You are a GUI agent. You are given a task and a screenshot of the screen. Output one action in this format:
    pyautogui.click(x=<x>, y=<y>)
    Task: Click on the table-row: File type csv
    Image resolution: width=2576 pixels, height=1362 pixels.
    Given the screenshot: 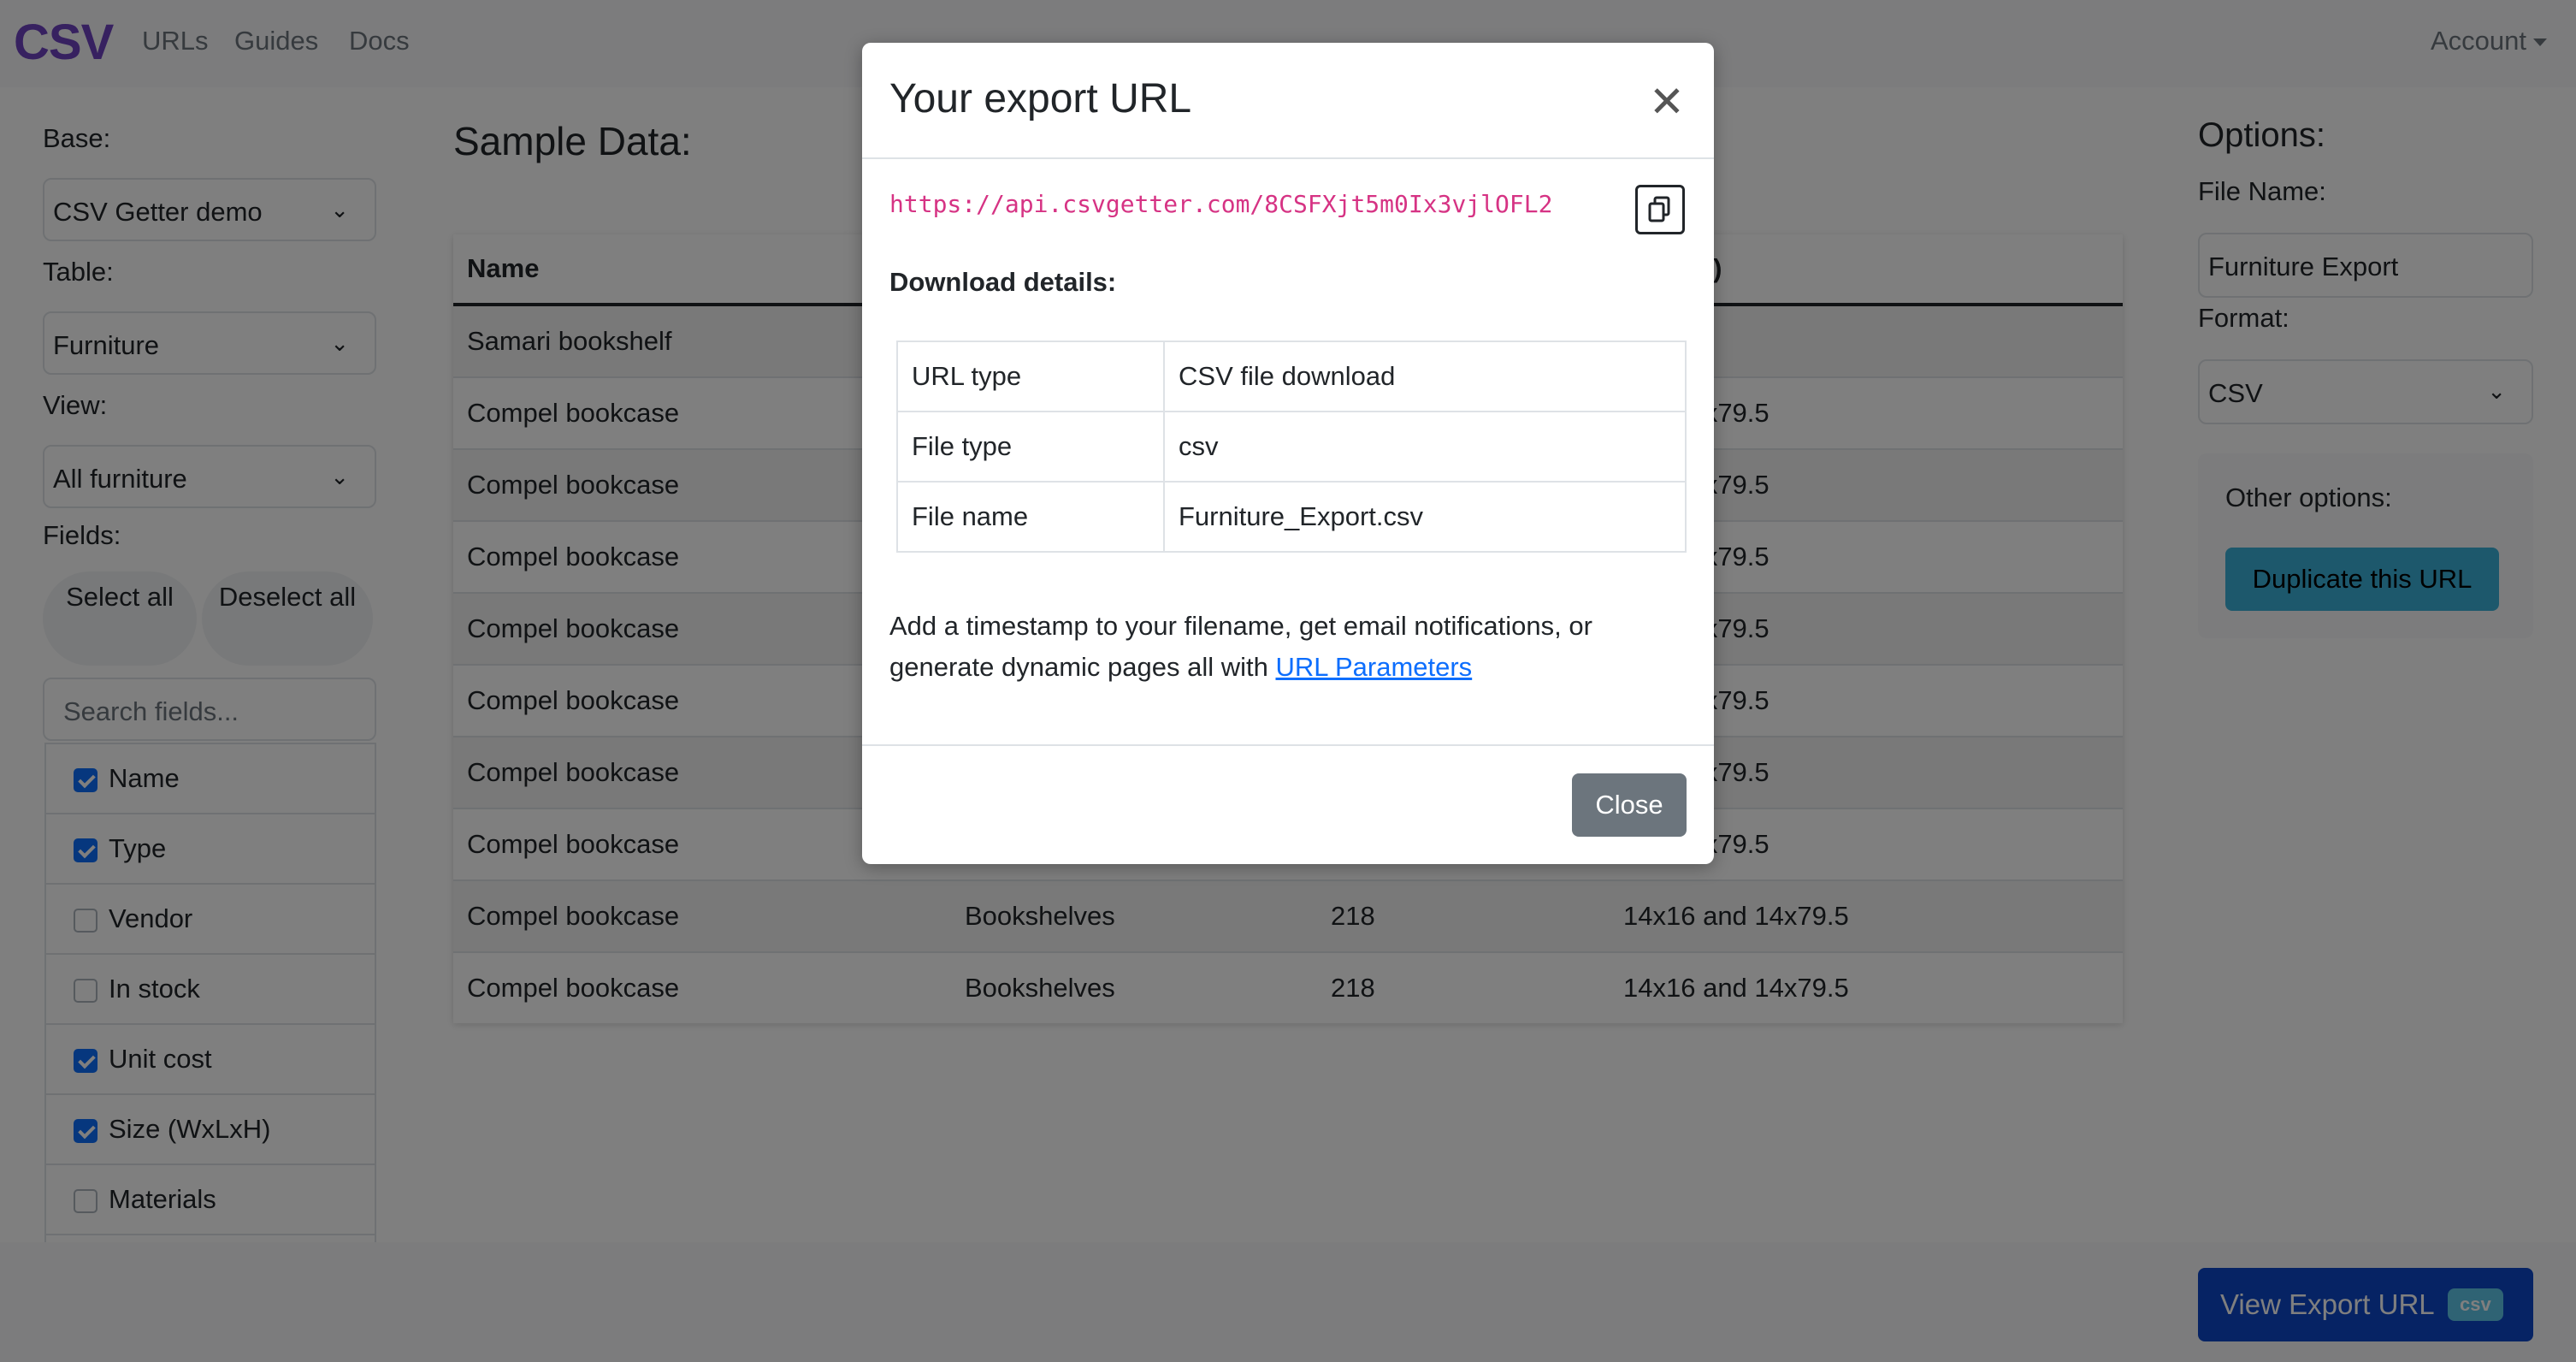 What is the action you would take?
    pyautogui.click(x=1291, y=447)
    